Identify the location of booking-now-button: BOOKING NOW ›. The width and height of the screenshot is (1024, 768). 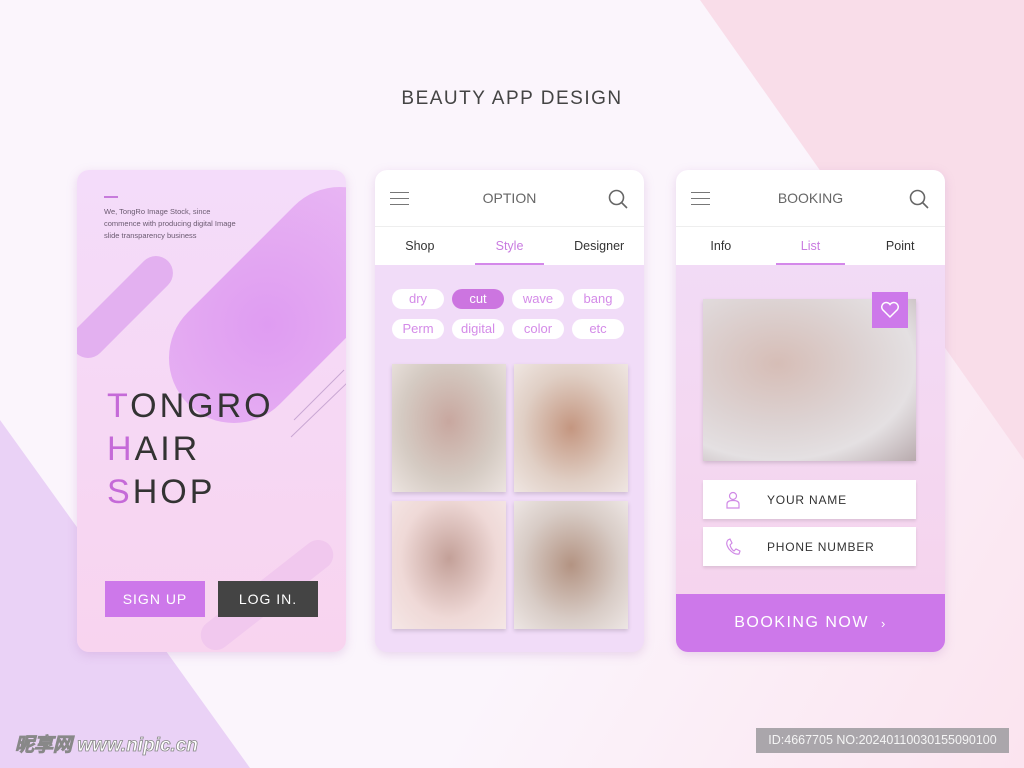
(810, 623).